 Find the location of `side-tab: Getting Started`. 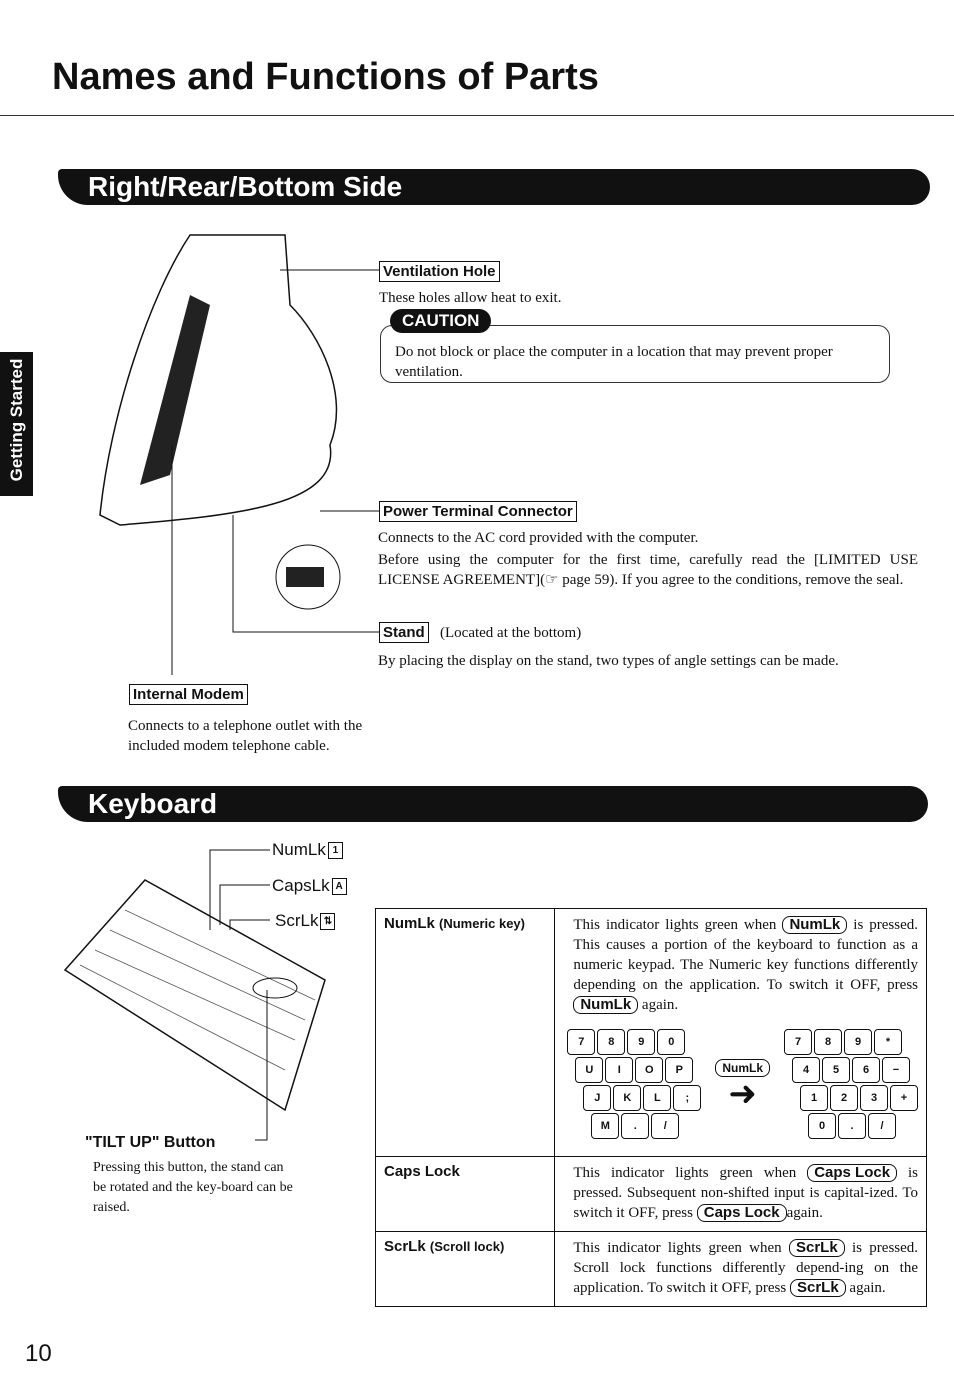

side-tab: Getting Started is located at coordinates (16, 424).